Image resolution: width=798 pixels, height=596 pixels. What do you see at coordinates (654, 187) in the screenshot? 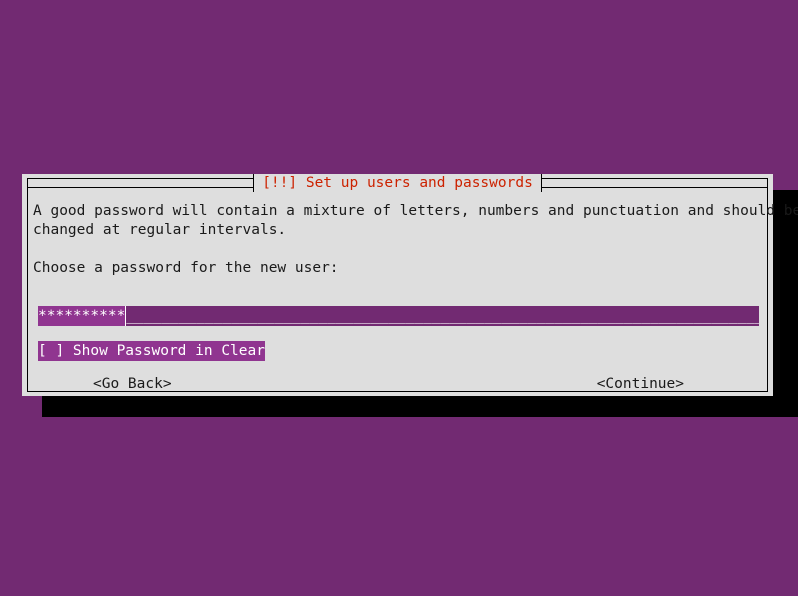
I see `title-rule-right` at bounding box center [654, 187].